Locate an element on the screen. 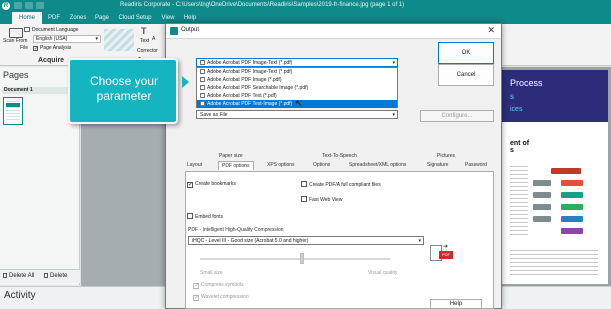 Image resolution: width=611 pixels, height=309 pixels. tab-xps-options: XPS options is located at coordinates (281, 165).